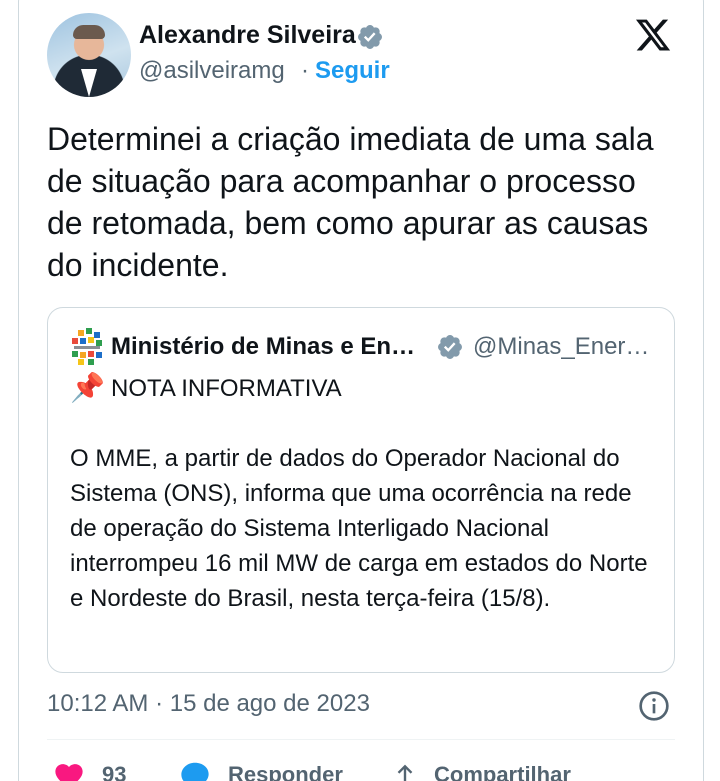 Image resolution: width=720 pixels, height=781 pixels. Describe the element at coordinates (361, 739) in the screenshot. I see `divider` at that location.